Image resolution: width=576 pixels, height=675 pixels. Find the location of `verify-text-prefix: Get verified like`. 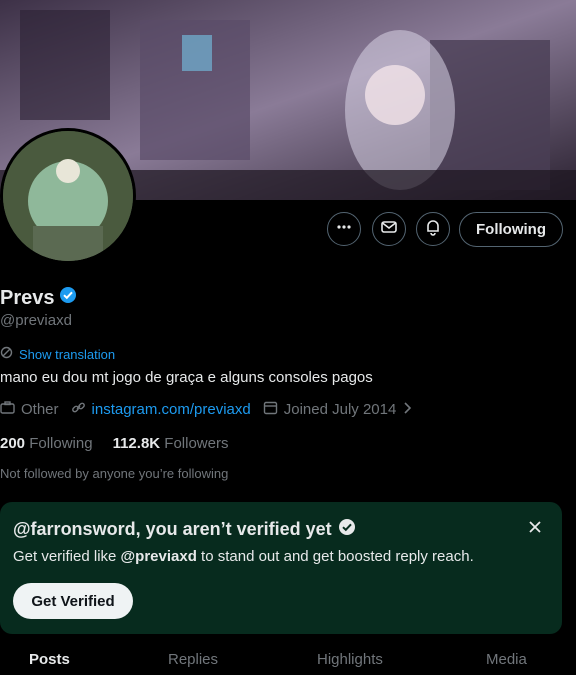

verify-text-prefix: Get verified like is located at coordinates (67, 556).